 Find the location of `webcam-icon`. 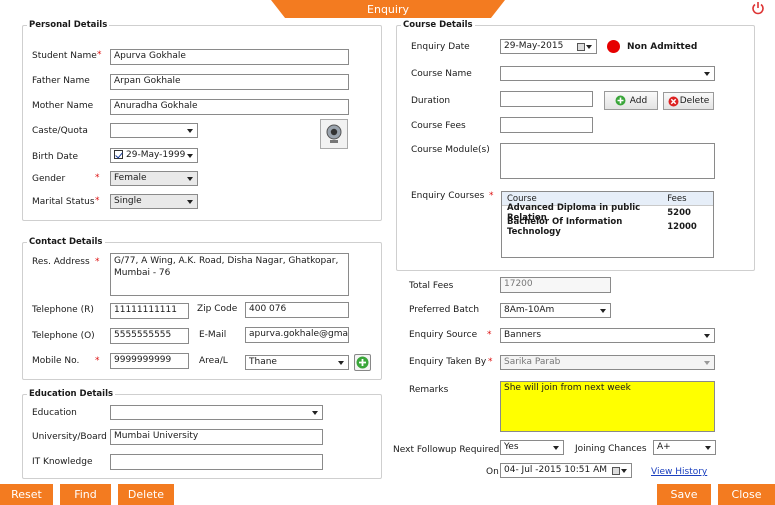

webcam-icon is located at coordinates (334, 133).